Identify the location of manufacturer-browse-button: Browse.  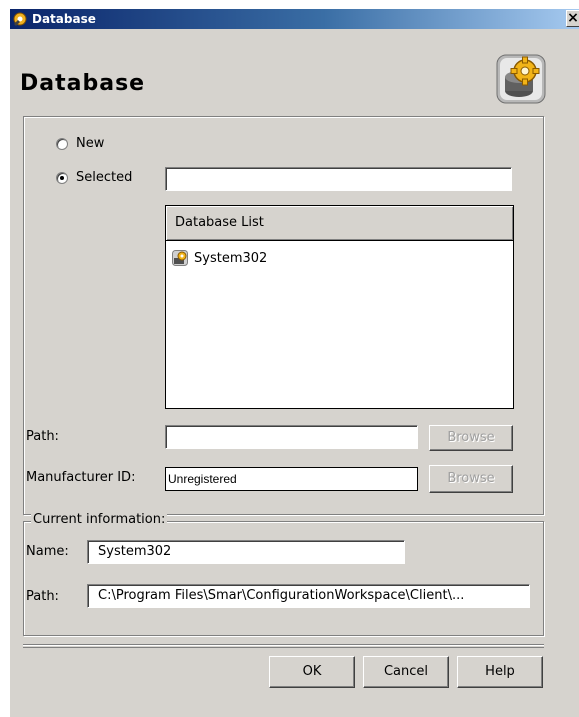
(471, 479).